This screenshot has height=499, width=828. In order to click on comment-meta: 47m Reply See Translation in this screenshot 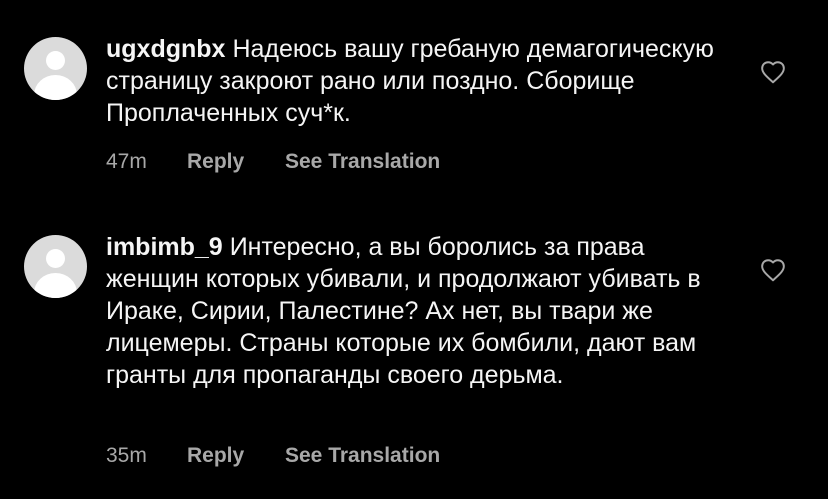, I will do `click(273, 162)`.